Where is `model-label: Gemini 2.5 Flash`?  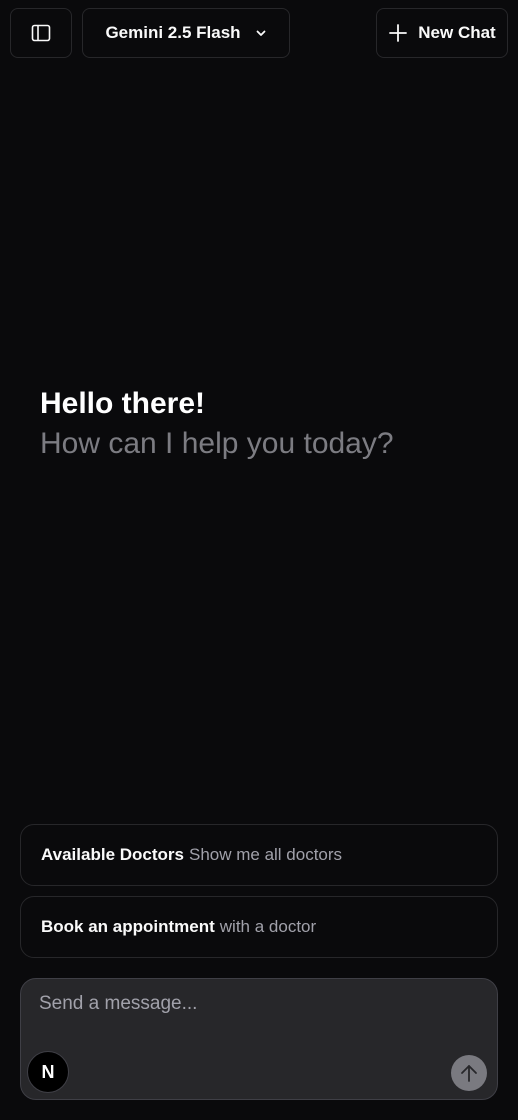 model-label: Gemini 2.5 Flash is located at coordinates (173, 32).